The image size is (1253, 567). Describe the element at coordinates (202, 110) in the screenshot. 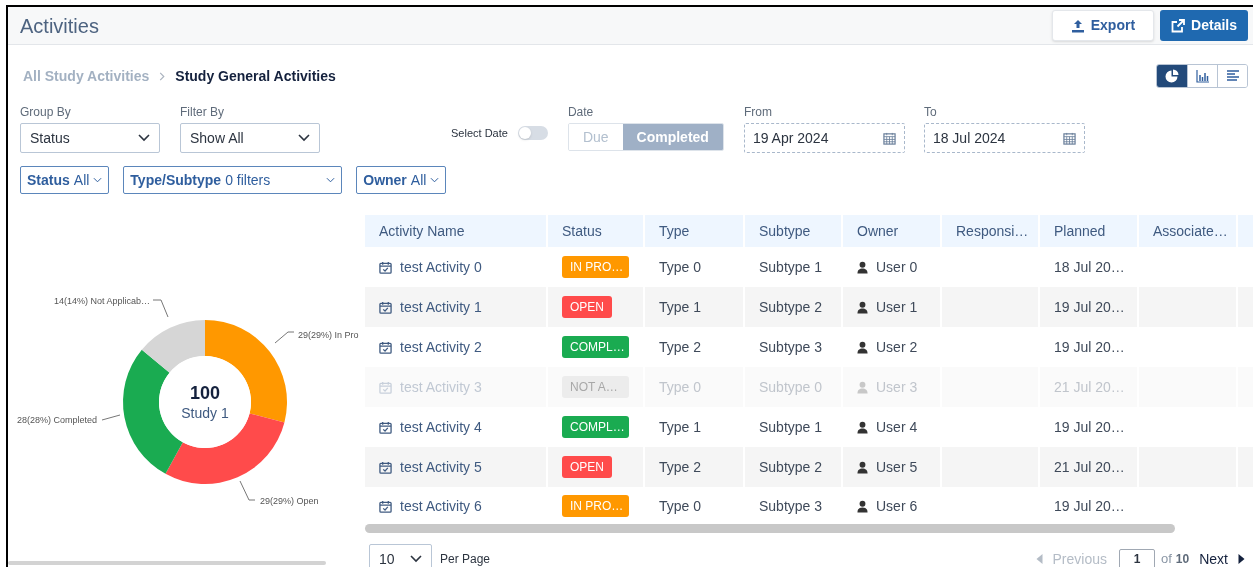

I see `field-label: Filter By` at that location.